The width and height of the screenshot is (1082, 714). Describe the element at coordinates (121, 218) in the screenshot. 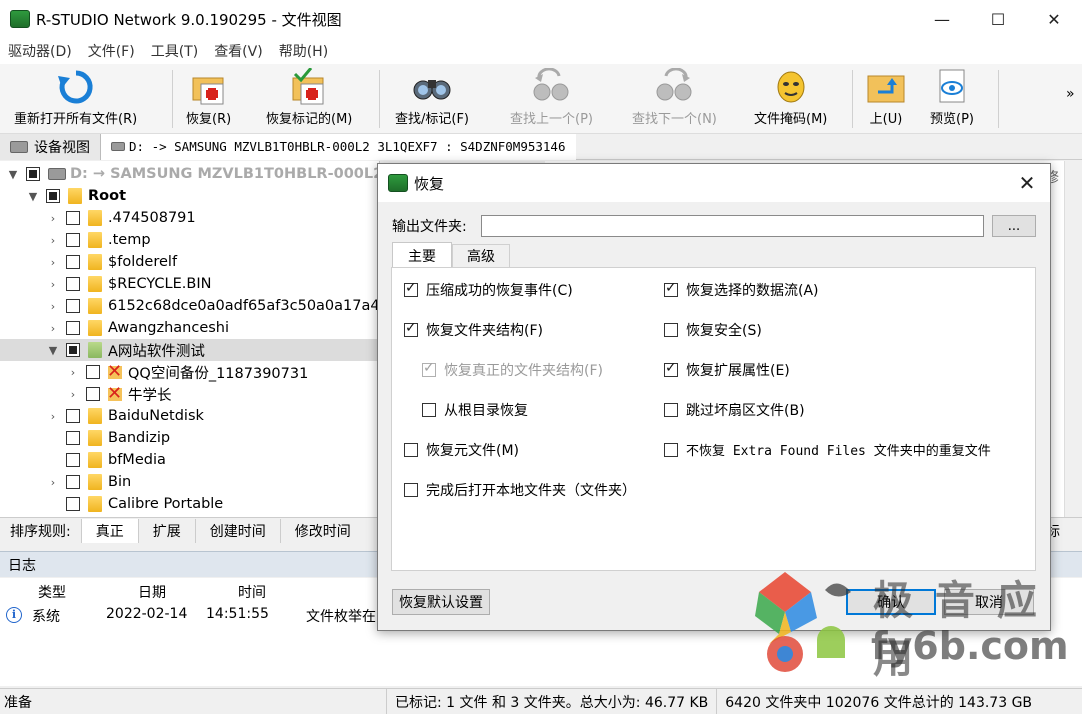

I see `tree-item: › .474508791` at that location.